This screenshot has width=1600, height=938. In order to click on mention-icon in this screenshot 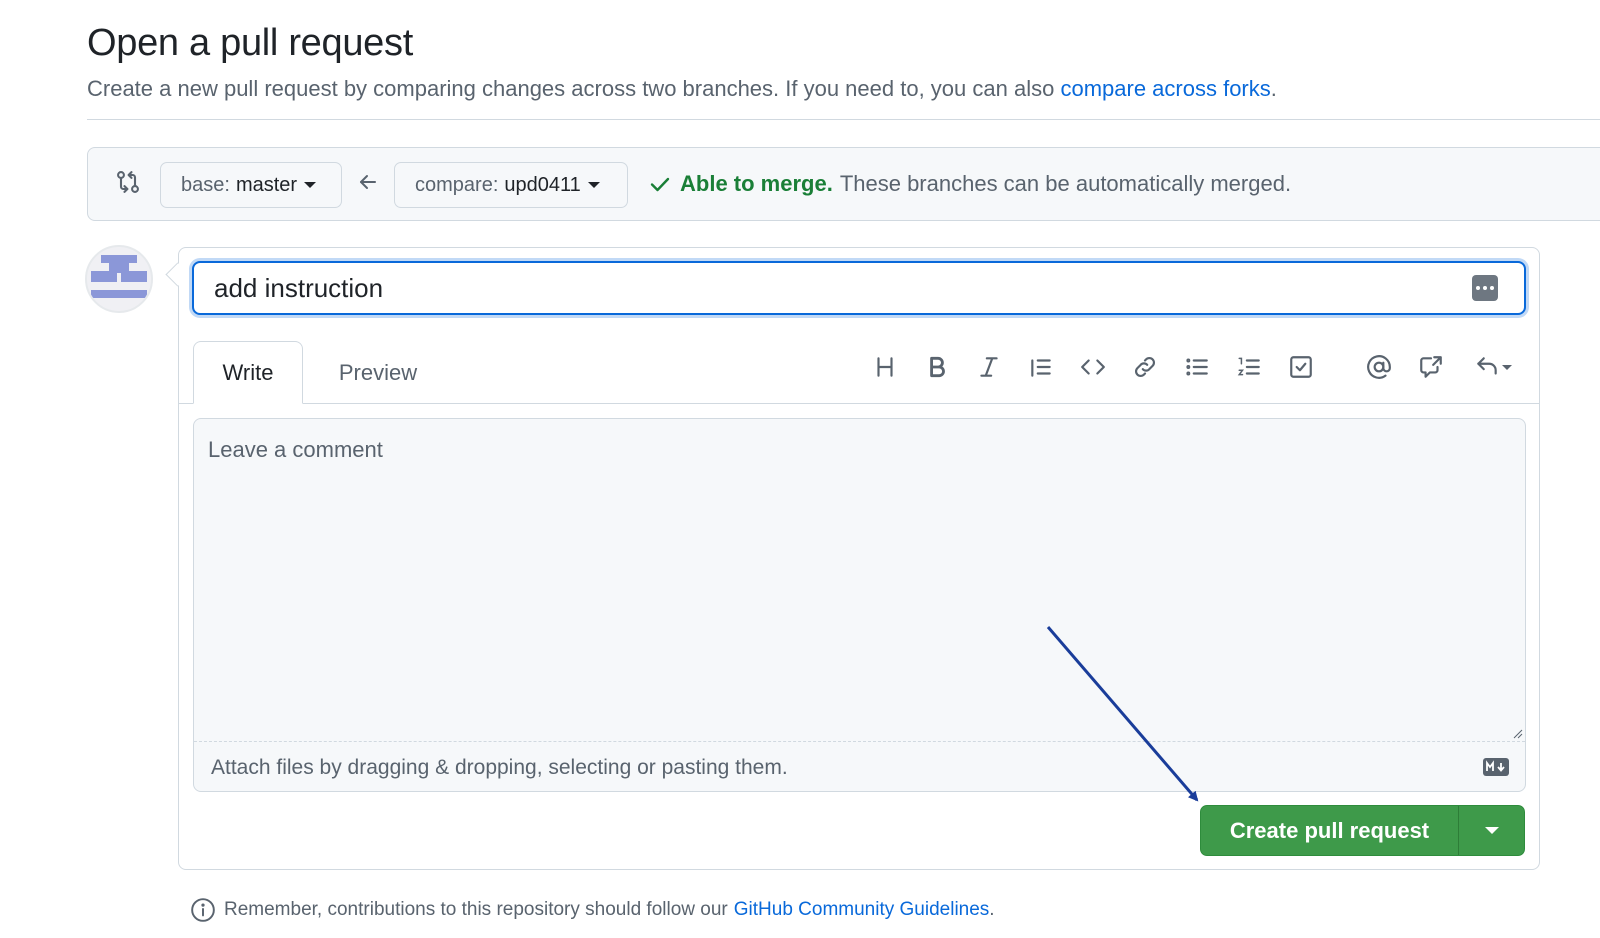, I will do `click(1379, 367)`.